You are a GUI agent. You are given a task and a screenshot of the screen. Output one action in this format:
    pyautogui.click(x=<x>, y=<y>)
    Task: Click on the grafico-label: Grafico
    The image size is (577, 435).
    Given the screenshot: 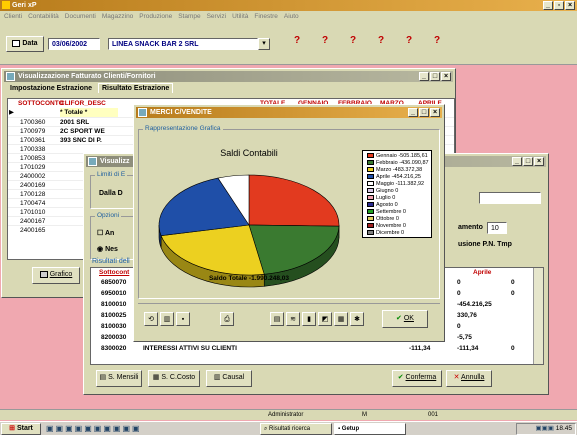 What is the action you would take?
    pyautogui.click(x=61, y=274)
    